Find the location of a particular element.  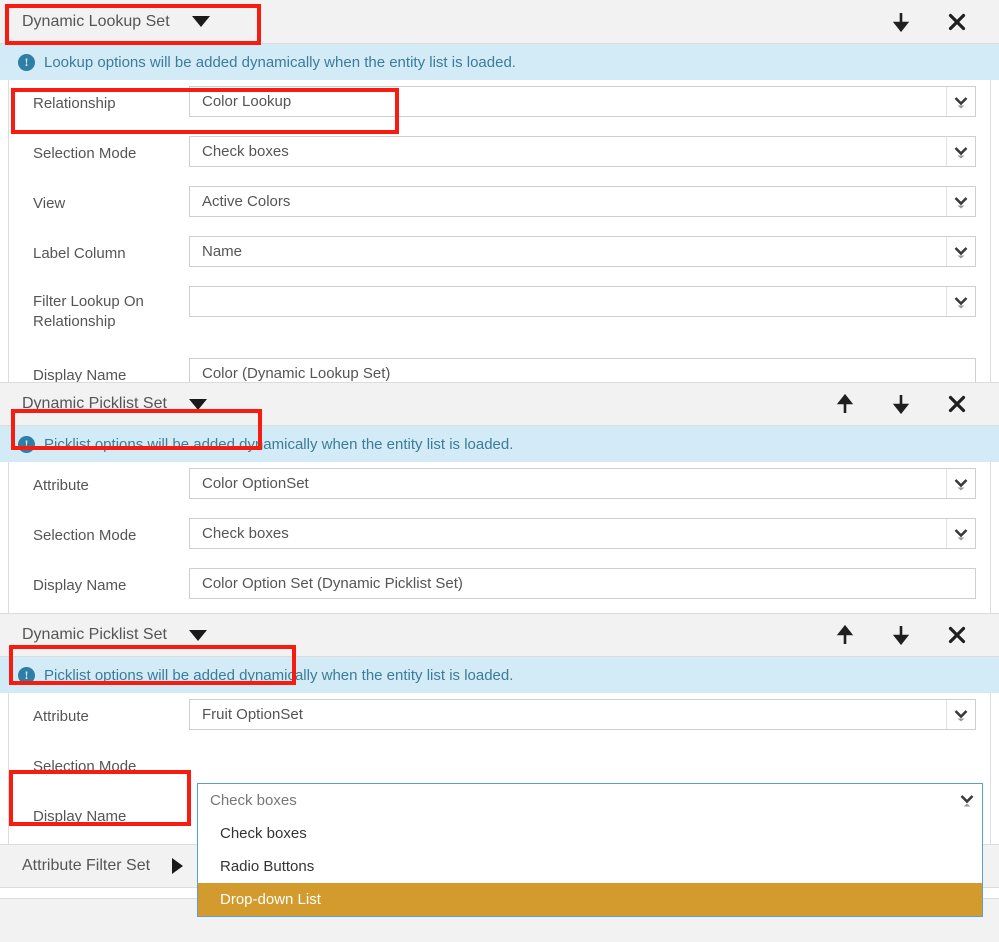

field-label: View is located at coordinates (49, 203).